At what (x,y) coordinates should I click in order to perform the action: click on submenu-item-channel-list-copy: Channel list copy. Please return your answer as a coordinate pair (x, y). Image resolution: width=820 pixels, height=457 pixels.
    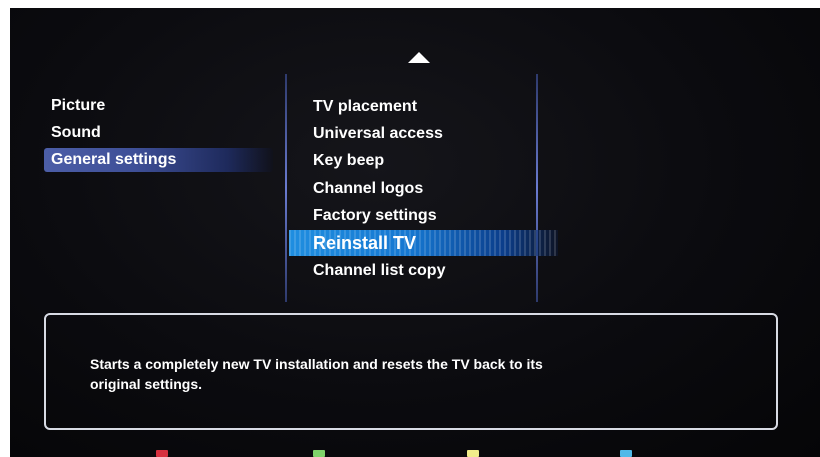
    Looking at the image, I should click on (423, 271).